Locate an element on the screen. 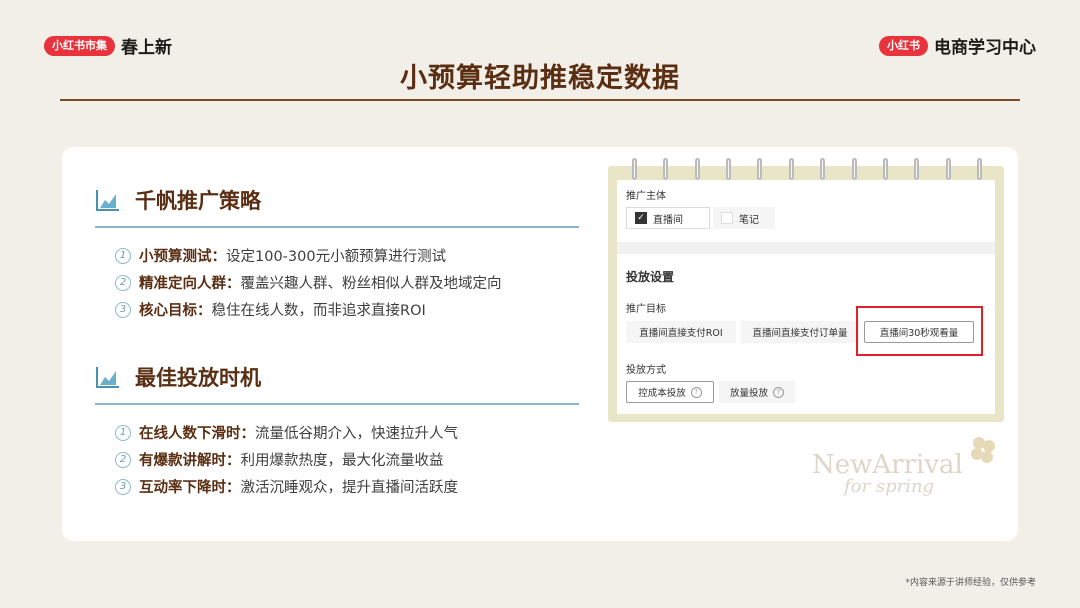 This screenshot has height=608, width=1080. brand-left: 小红书市集 春上新 is located at coordinates (108, 45).